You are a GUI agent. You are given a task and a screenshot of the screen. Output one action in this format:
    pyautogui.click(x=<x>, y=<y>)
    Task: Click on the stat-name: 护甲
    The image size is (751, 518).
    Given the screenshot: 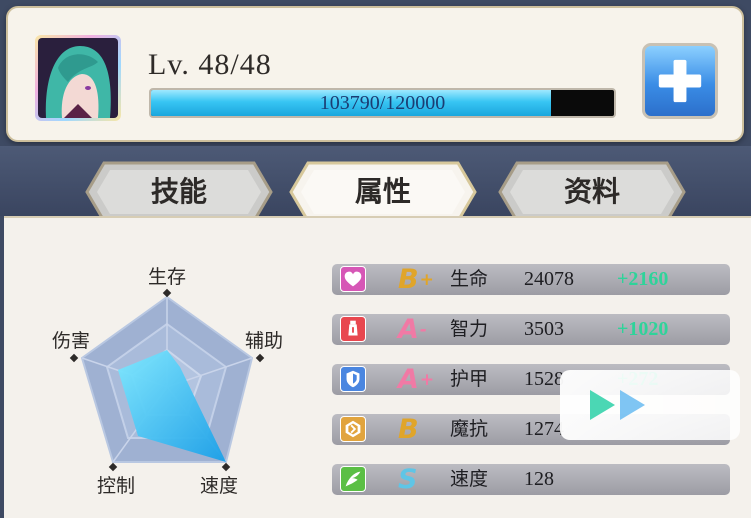 What is the action you would take?
    pyautogui.click(x=469, y=379)
    